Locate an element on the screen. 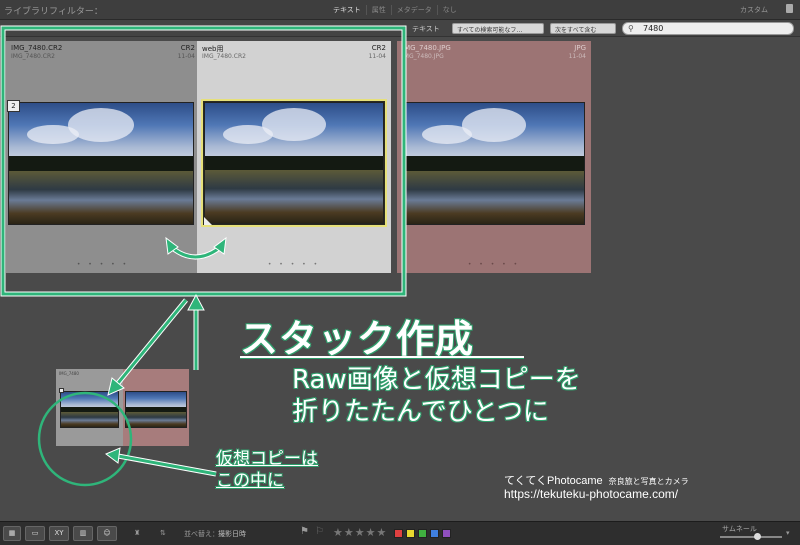 The height and width of the screenshot is (545, 800). tab-attribute: 属性 is located at coordinates (378, 10).